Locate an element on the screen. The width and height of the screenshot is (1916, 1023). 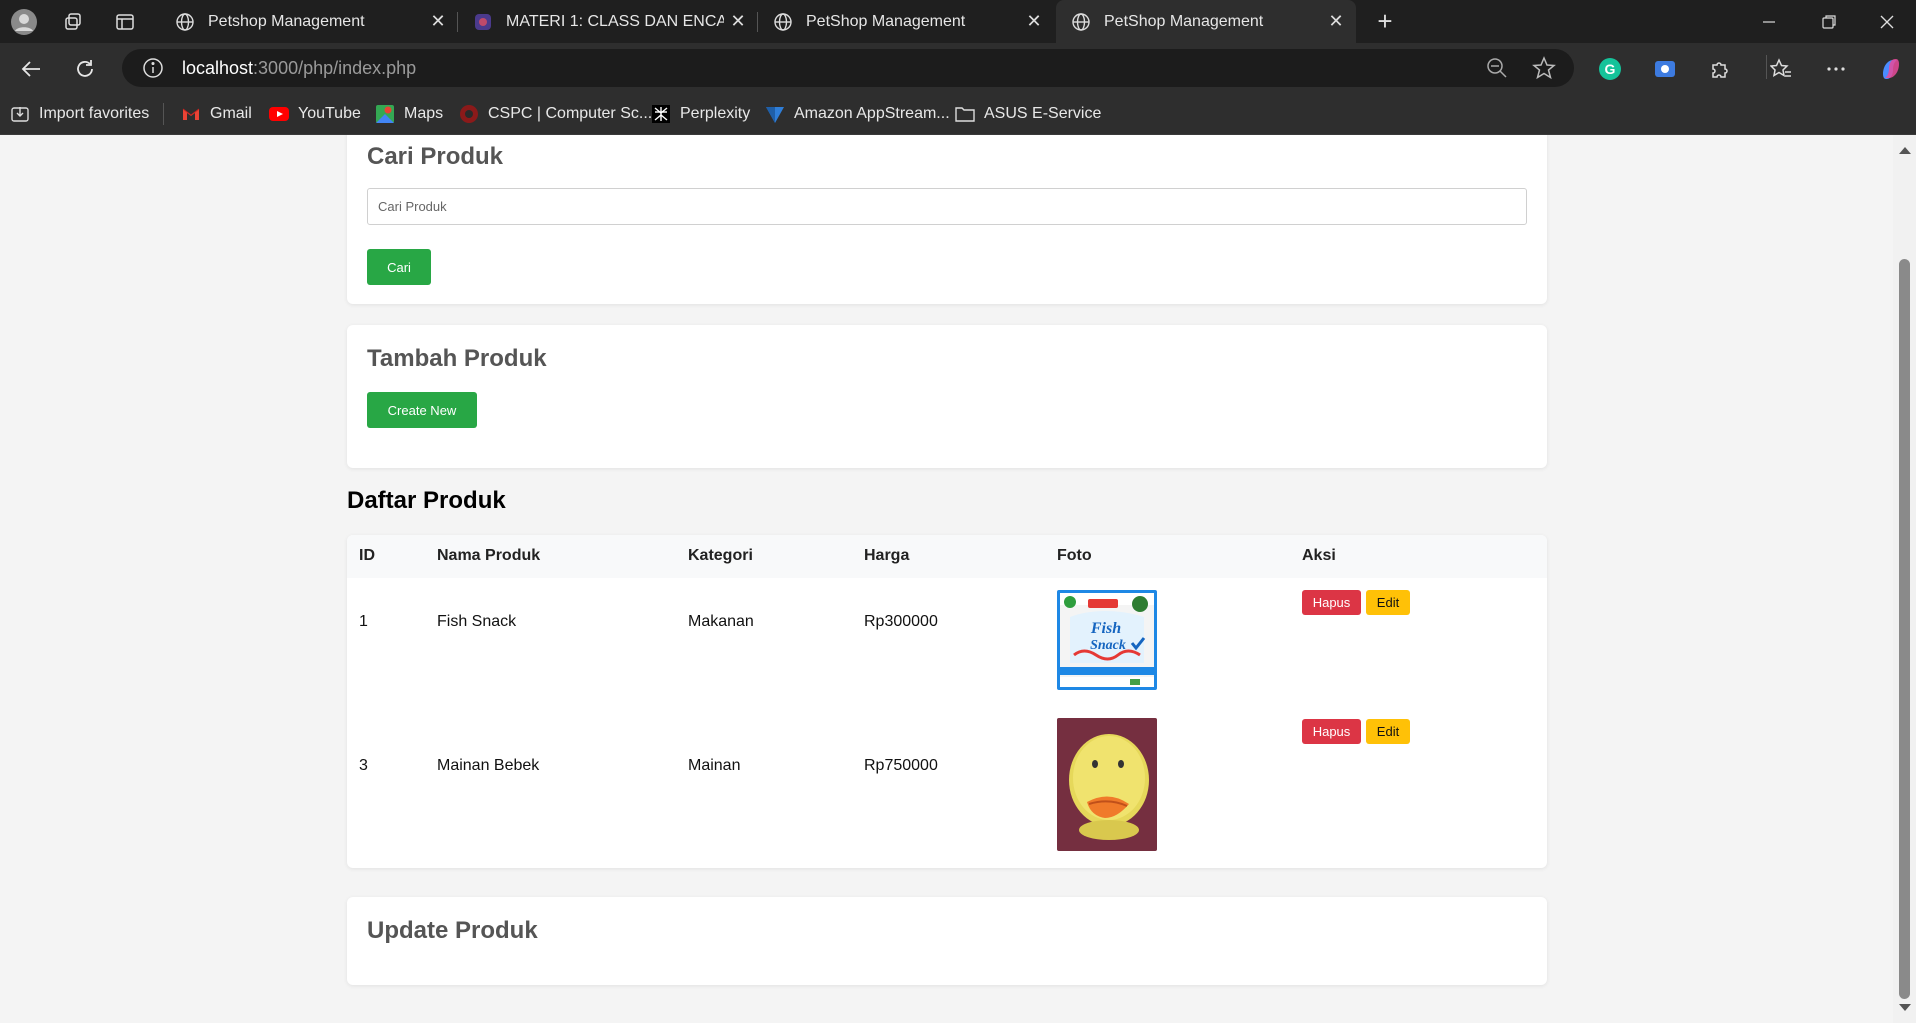
tab-petshop-management-active: PetShop Management ✕ is located at coordinates (1206, 21).